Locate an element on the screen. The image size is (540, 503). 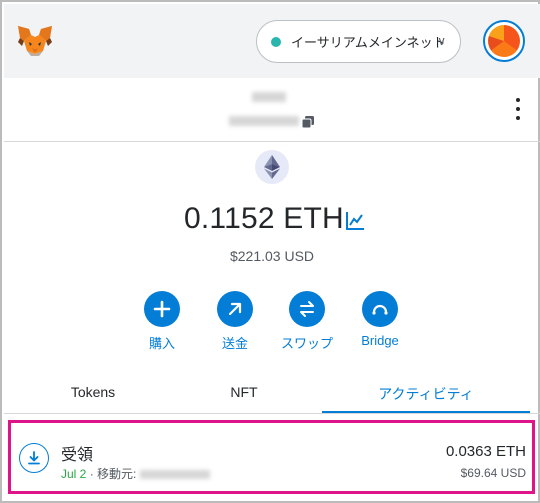
transaction-subtitle: Jul 2 · 移動元: is located at coordinates (136, 473).